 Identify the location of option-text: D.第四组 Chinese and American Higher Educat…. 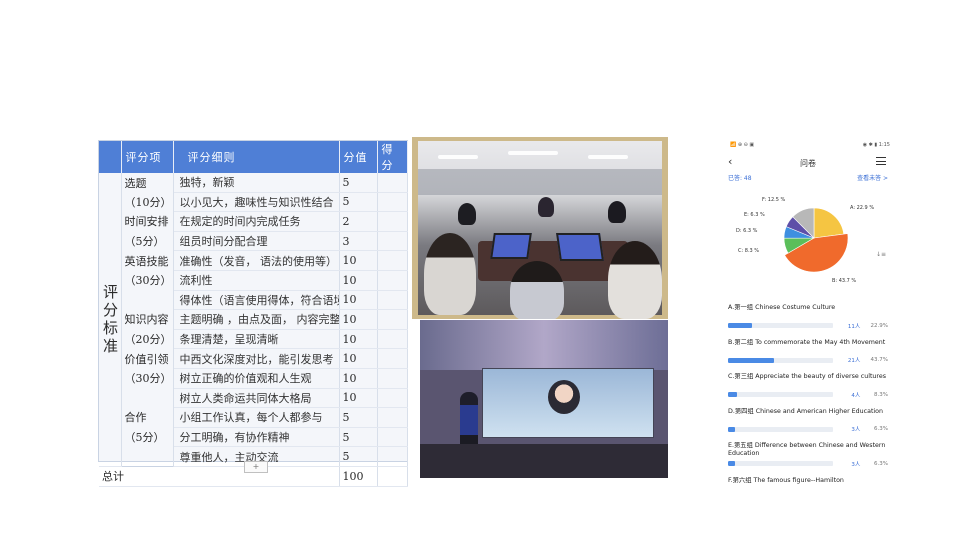
(806, 411).